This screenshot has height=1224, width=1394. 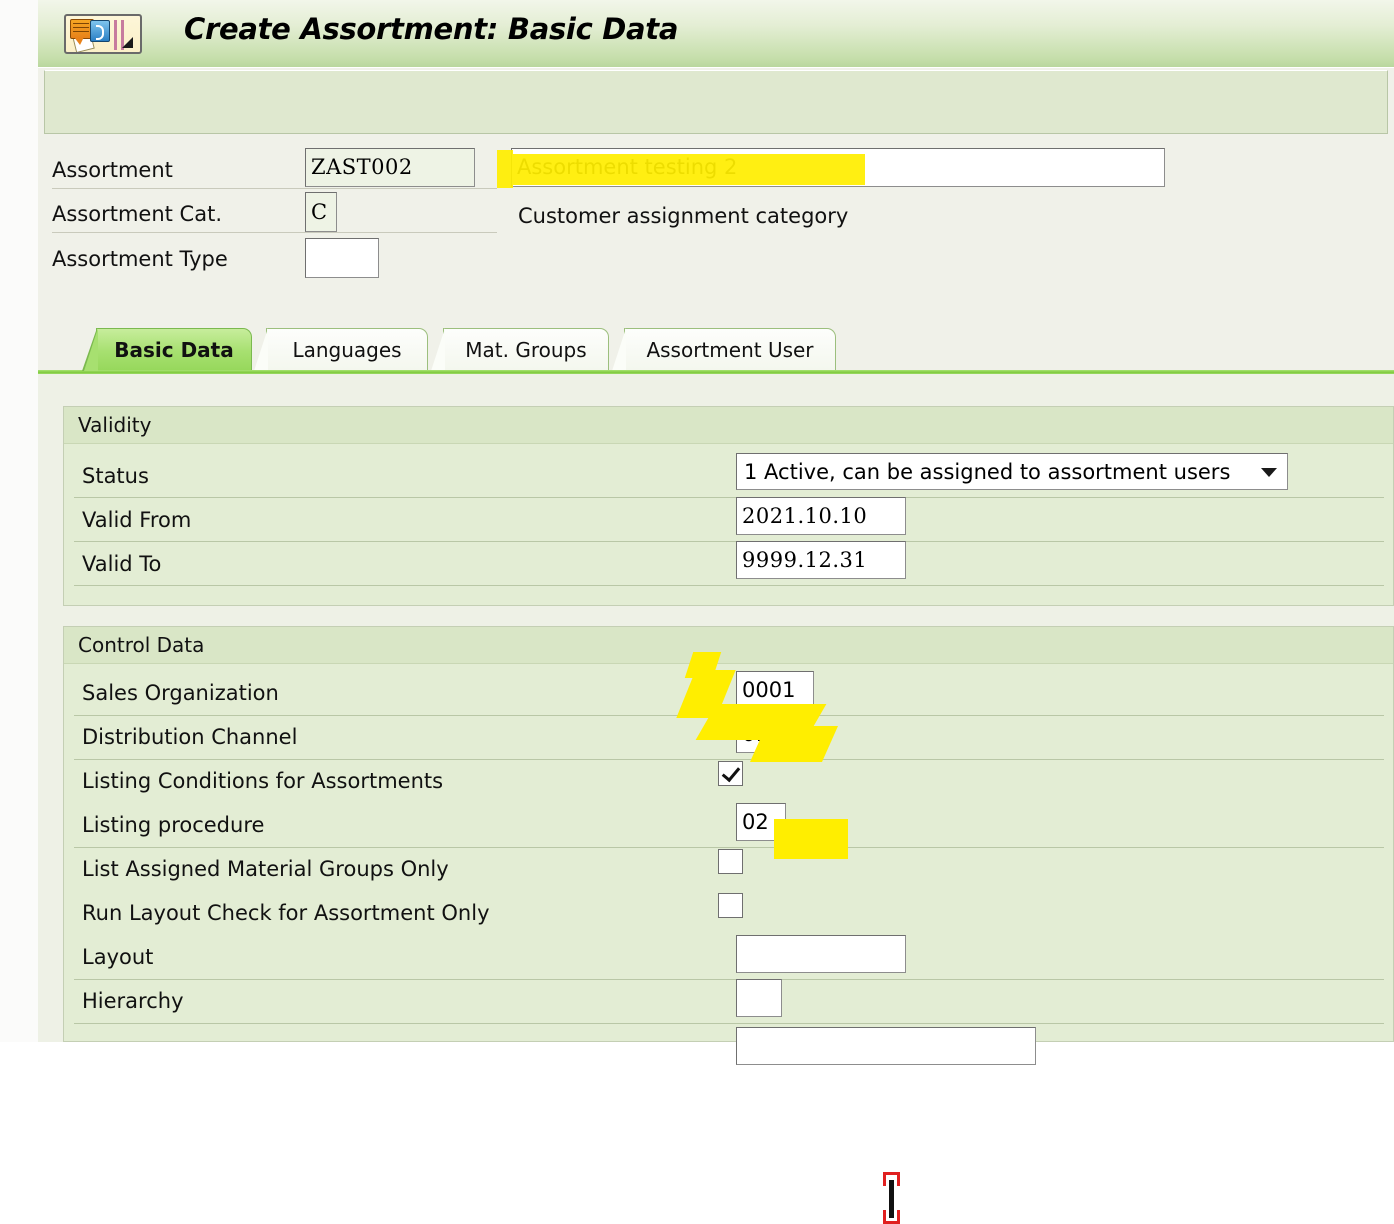 I want to click on assortment-description-field: Assortment testing 2, so click(x=838, y=167).